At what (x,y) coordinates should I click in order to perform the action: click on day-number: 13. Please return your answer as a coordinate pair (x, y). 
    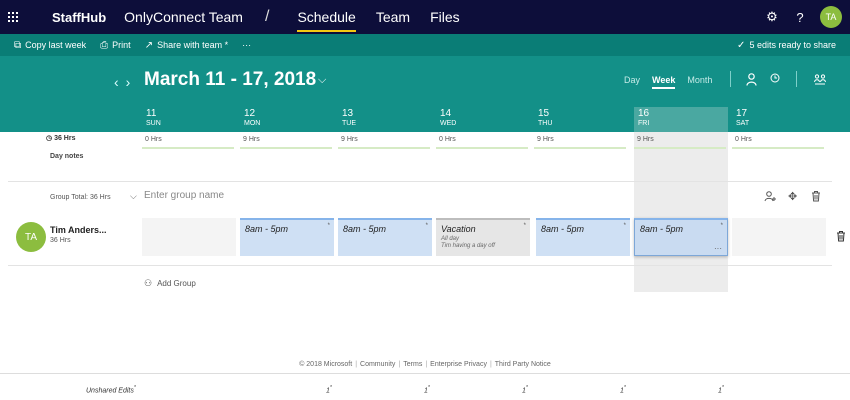
    Looking at the image, I should click on (348, 113).